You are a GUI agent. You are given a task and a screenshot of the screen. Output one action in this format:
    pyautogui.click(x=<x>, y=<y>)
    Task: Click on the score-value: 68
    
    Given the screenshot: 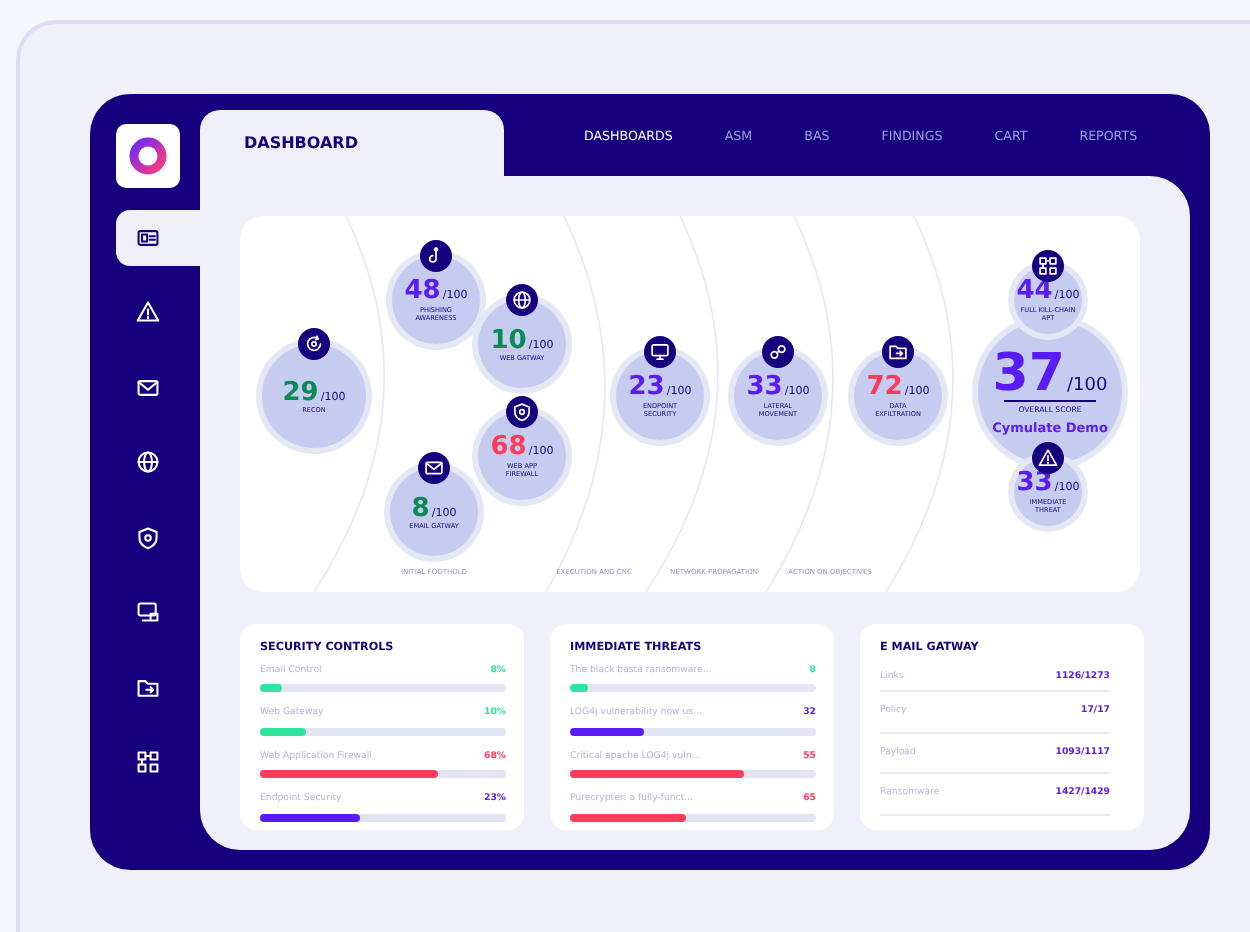 What is the action you would take?
    pyautogui.click(x=508, y=449)
    